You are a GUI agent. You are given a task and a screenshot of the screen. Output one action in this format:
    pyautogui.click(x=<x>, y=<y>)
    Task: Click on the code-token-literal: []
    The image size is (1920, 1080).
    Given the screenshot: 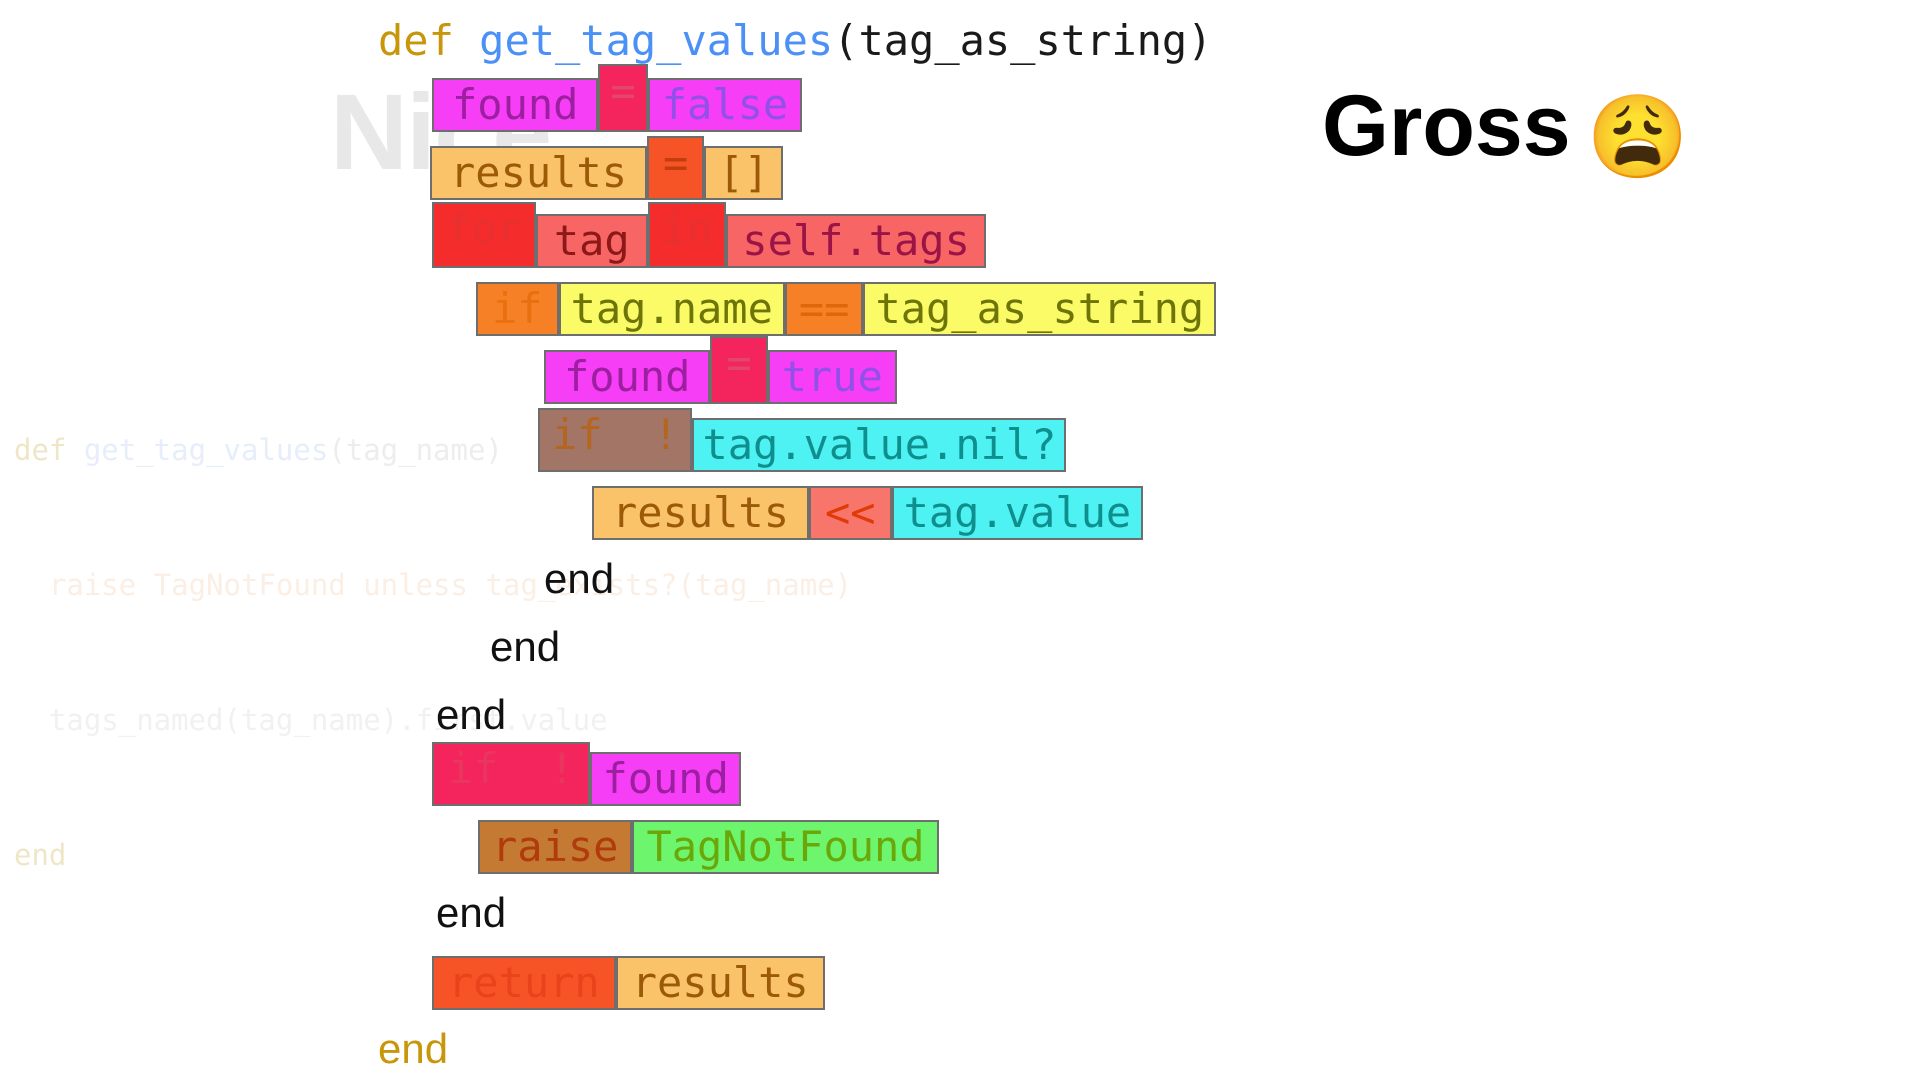 What is the action you would take?
    pyautogui.click(x=743, y=173)
    